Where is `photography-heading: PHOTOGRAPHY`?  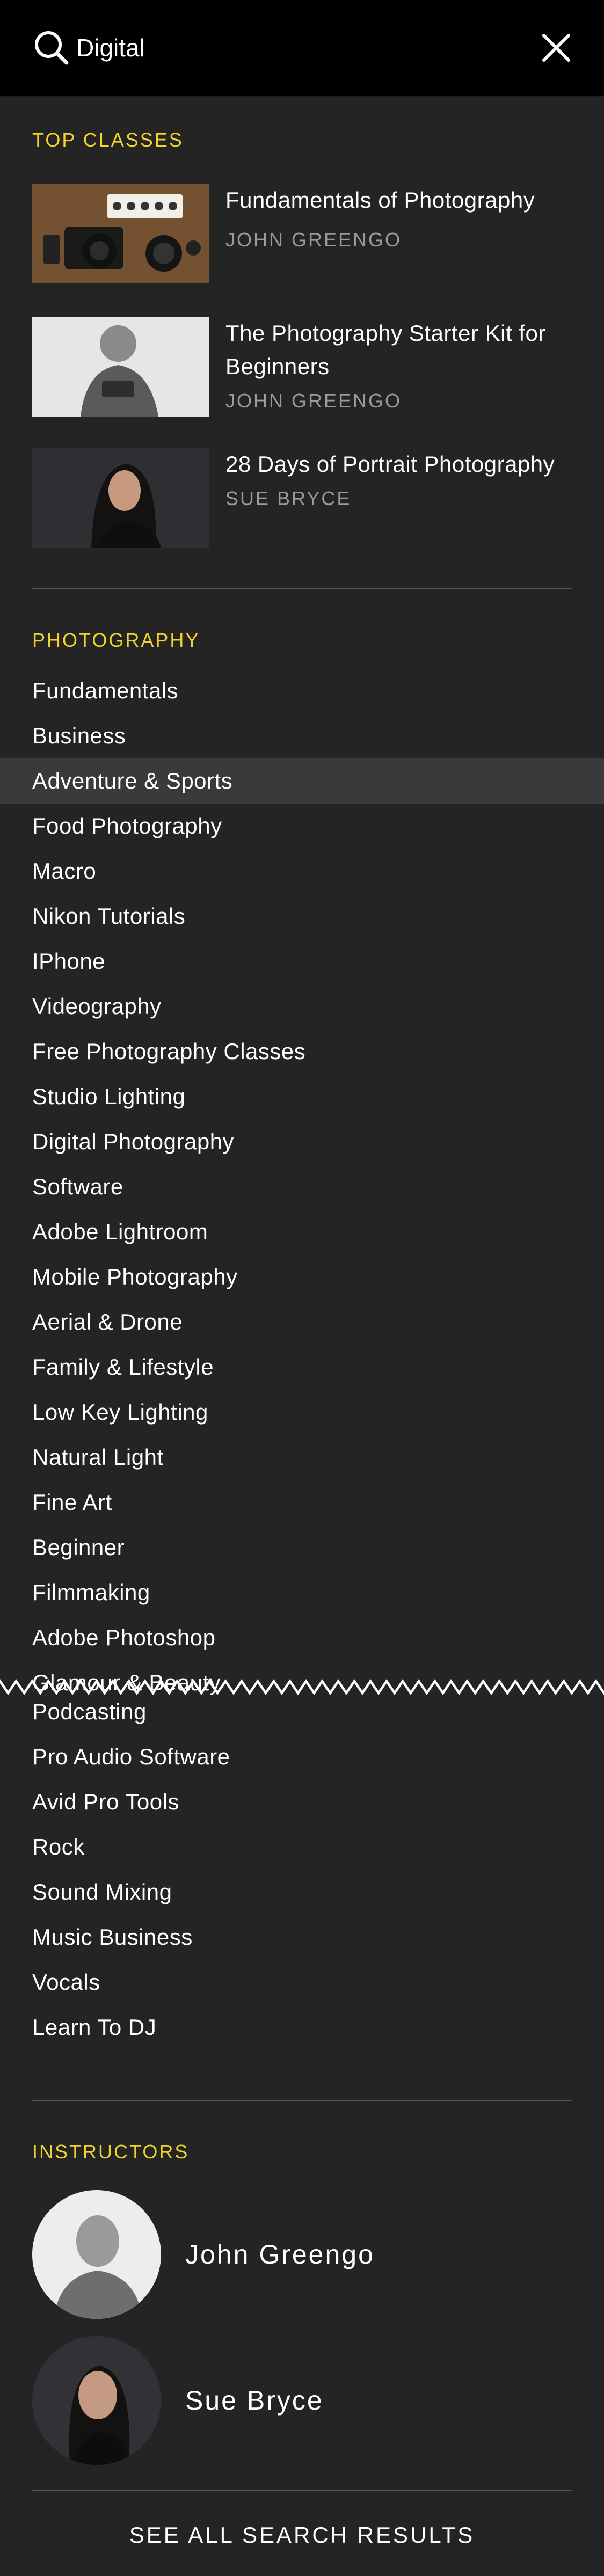
photography-heading: PHOTOGRAPHY is located at coordinates (116, 640).